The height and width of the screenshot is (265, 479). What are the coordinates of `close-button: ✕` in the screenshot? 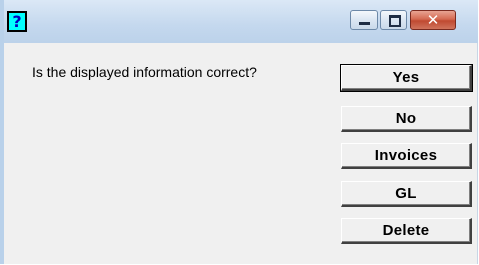 It's located at (433, 20).